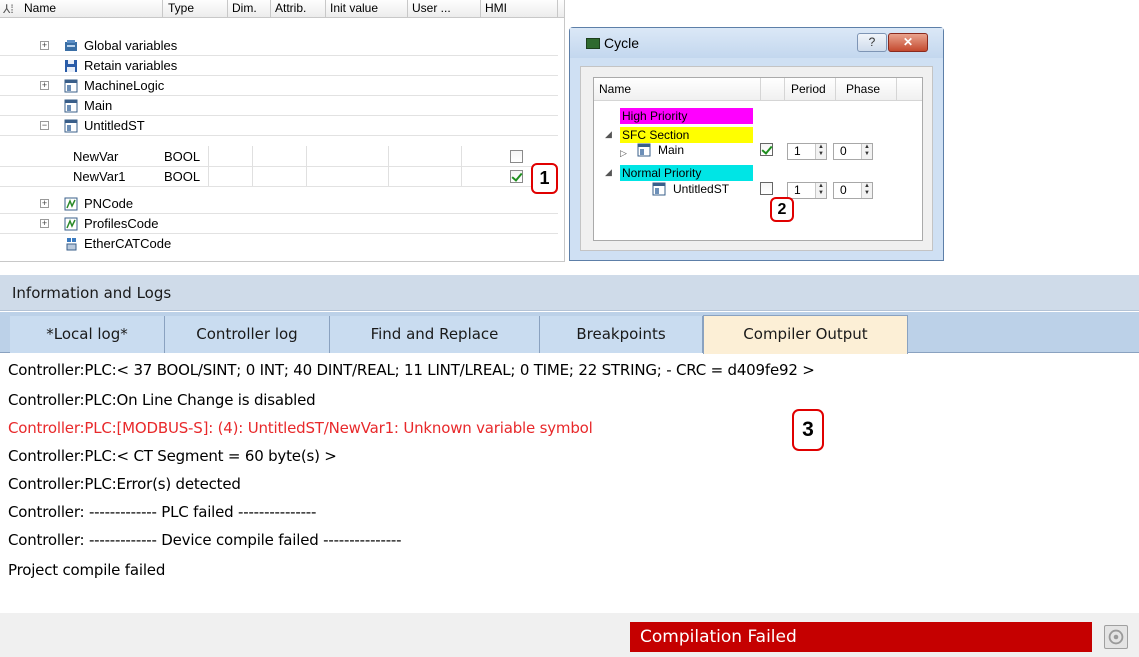 This screenshot has width=1139, height=657. What do you see at coordinates (121, 223) in the screenshot?
I see `tree-row-label: ProfilesCode` at bounding box center [121, 223].